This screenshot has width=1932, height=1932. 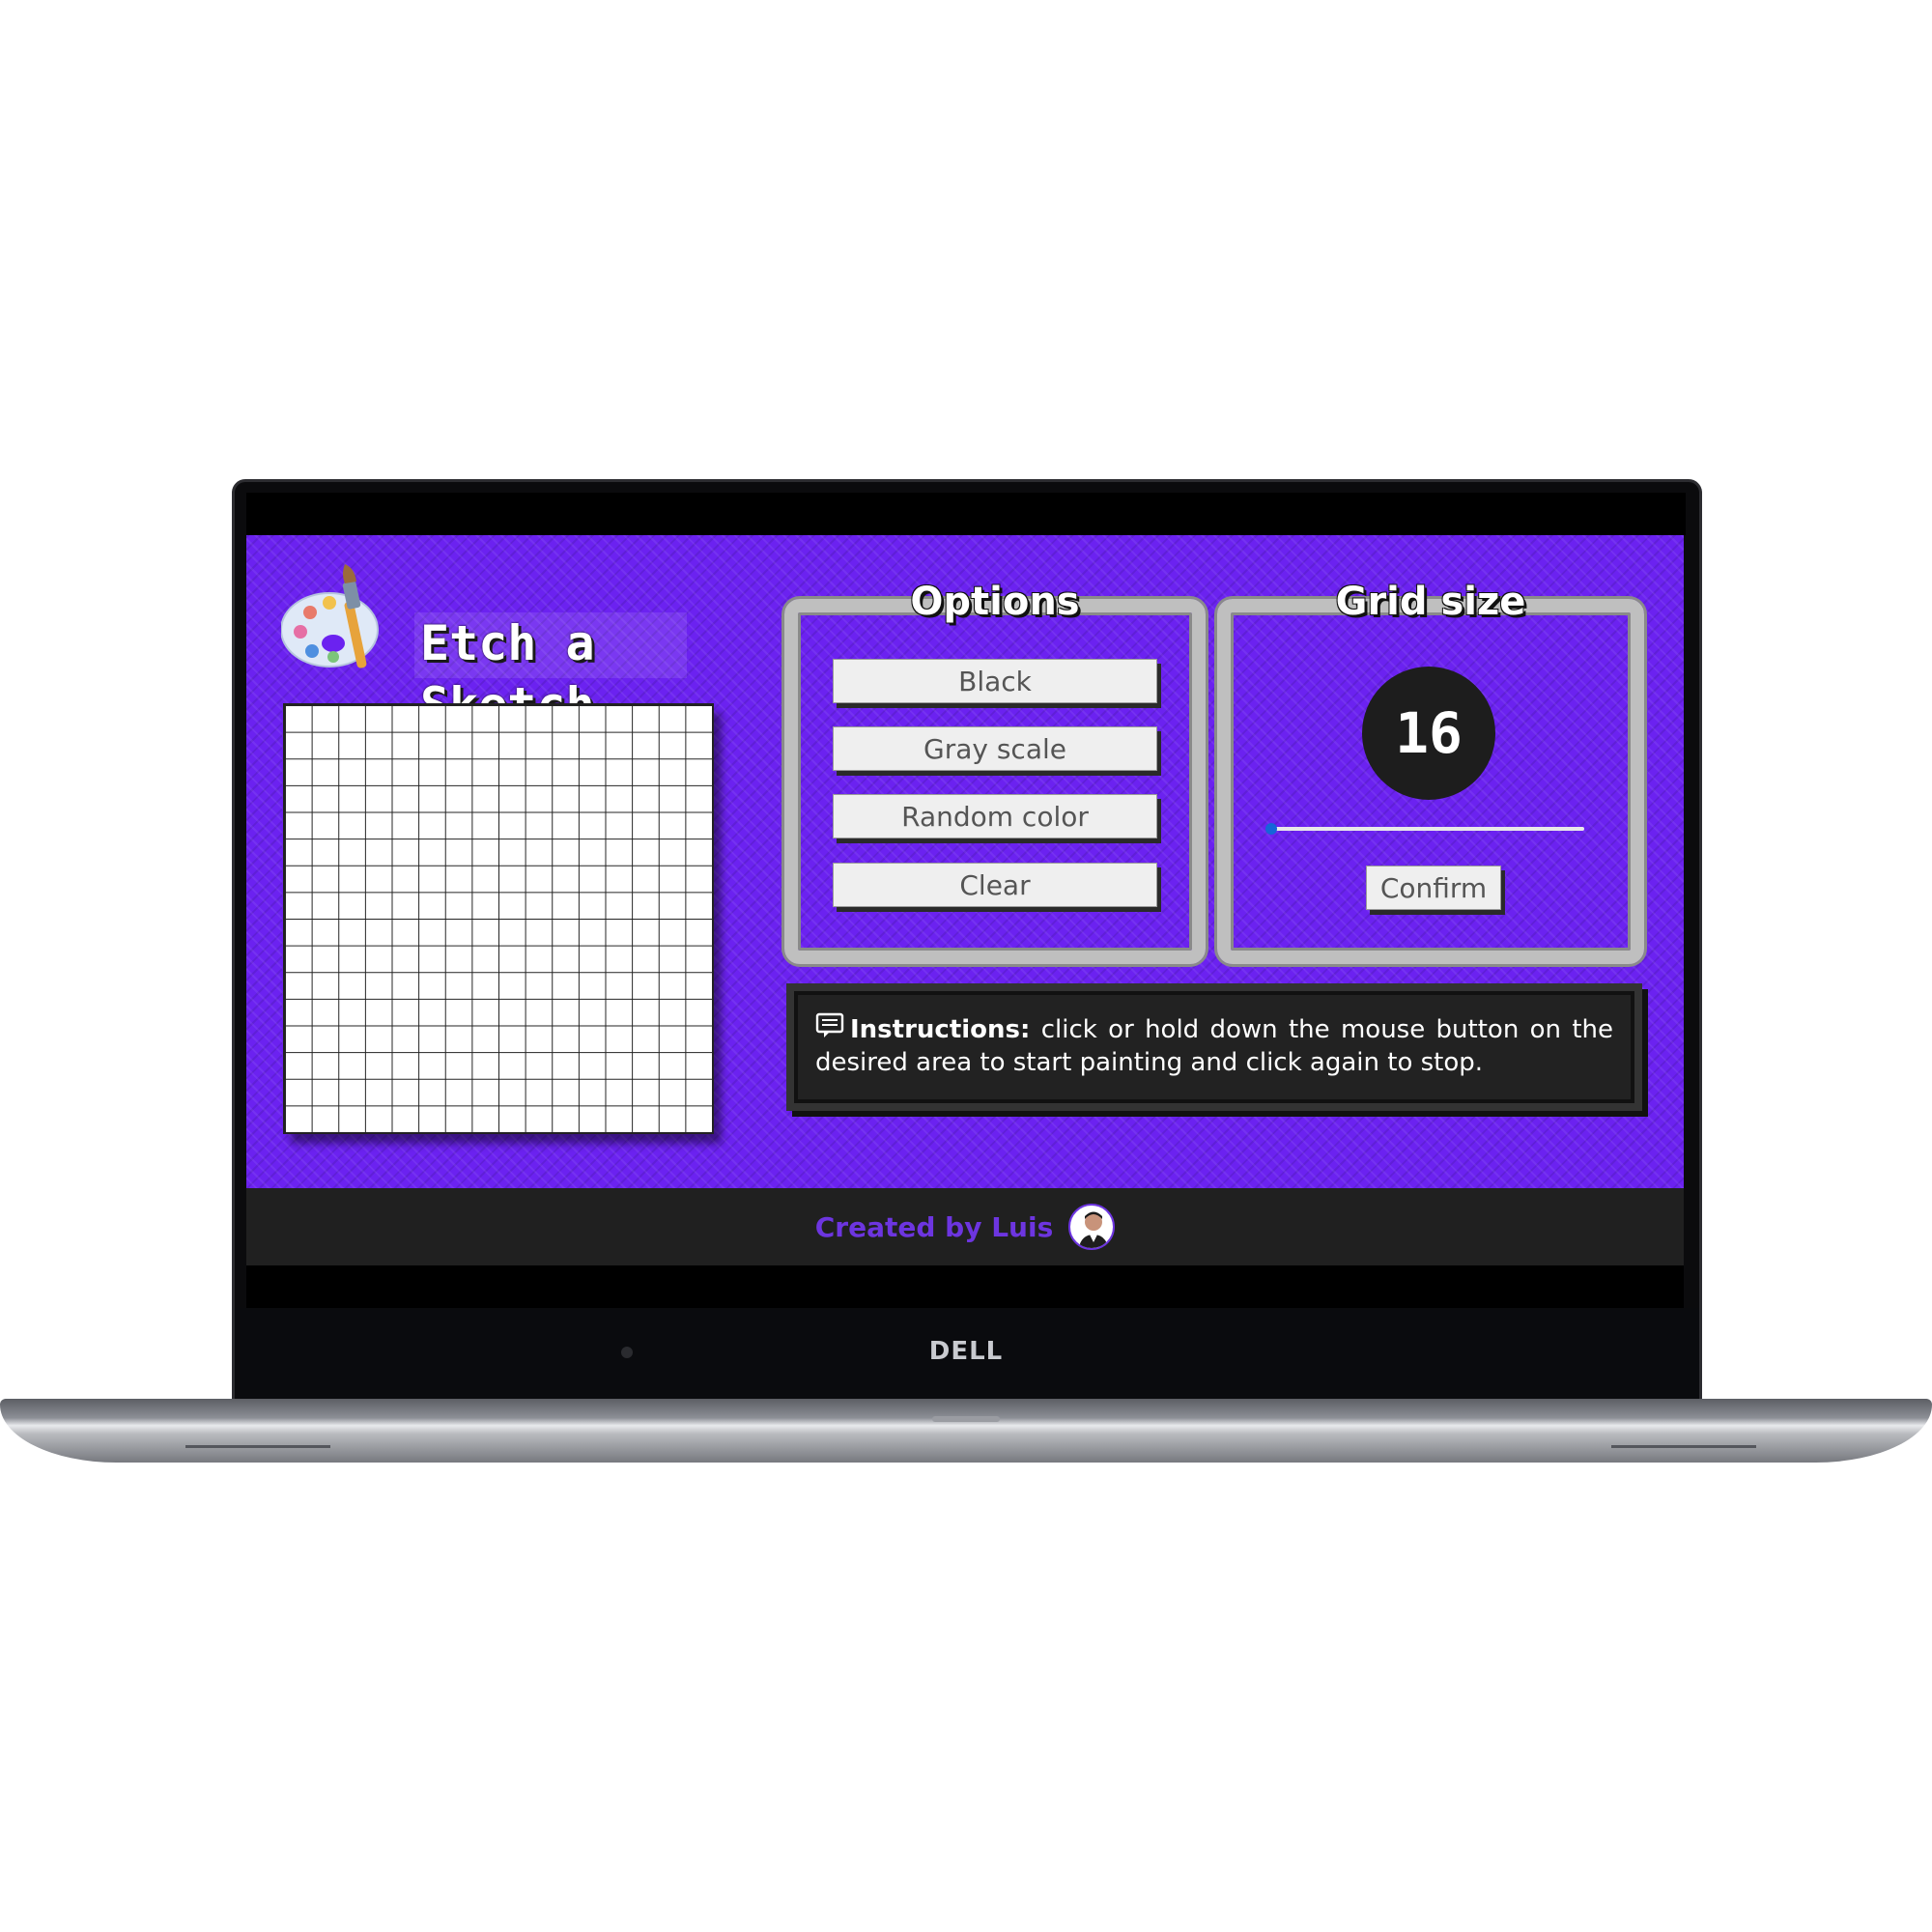 I want to click on footer: Created by Luis, so click(x=965, y=1226).